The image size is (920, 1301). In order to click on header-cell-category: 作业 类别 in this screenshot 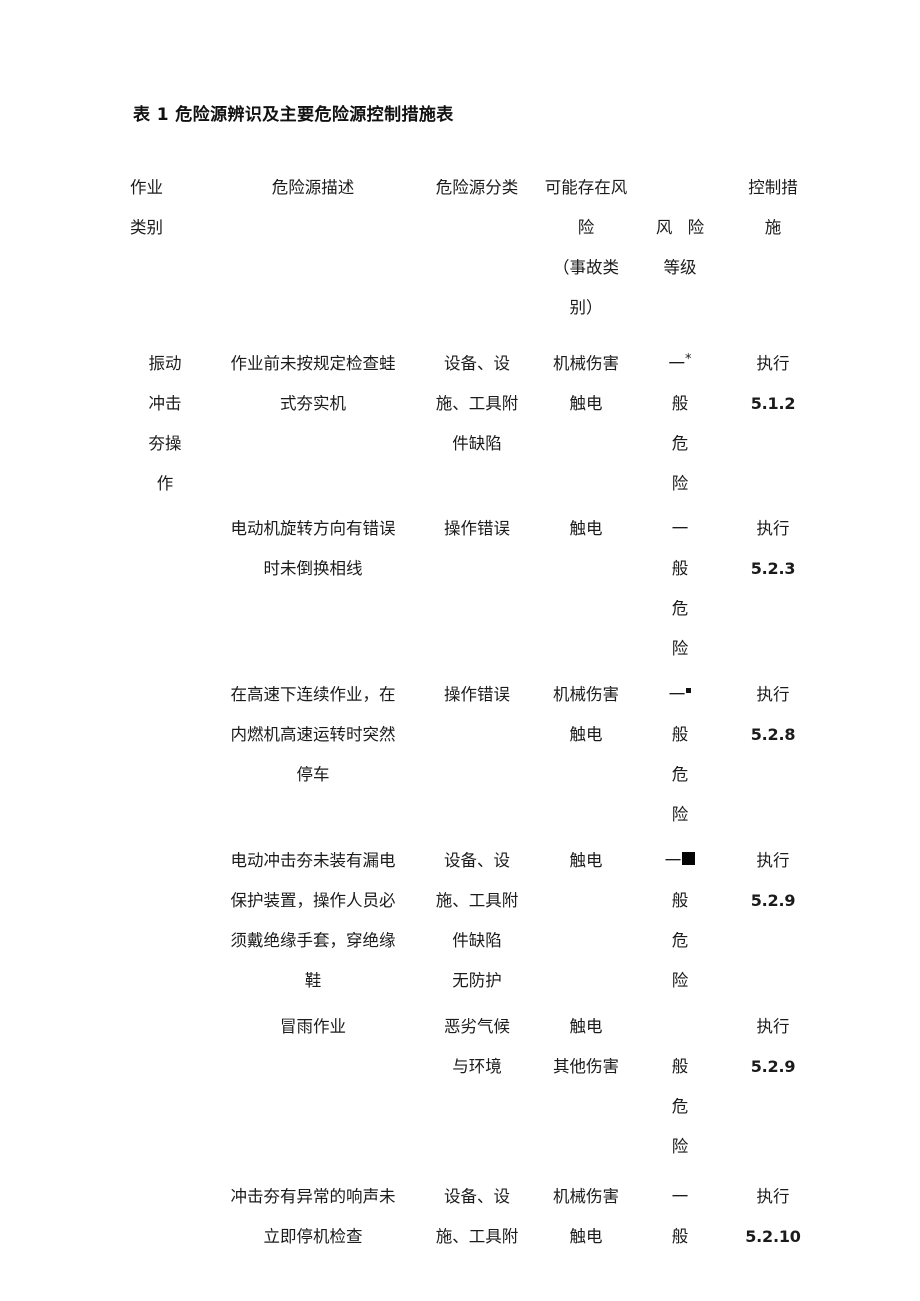, I will do `click(165, 208)`.